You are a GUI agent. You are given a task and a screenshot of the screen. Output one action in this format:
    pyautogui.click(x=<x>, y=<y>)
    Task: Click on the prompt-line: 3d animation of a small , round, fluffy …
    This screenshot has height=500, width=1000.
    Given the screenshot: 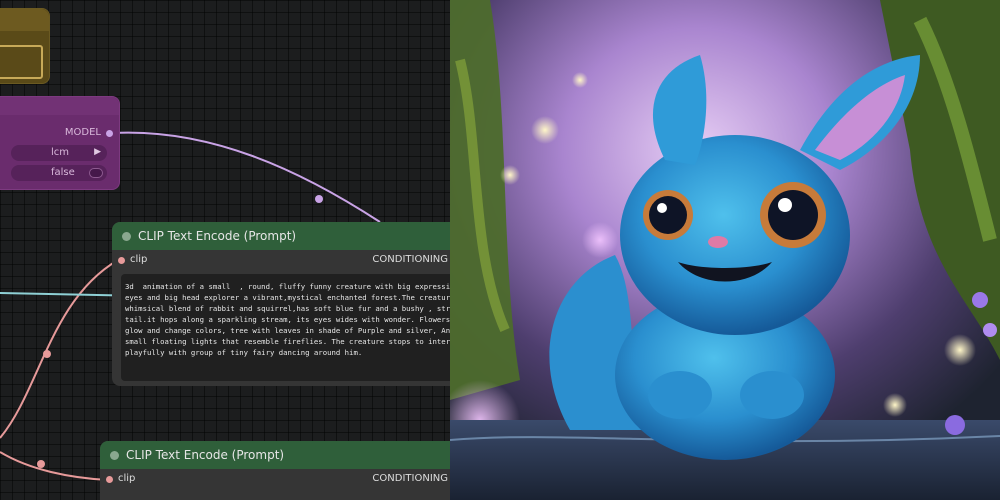 What is the action you would take?
    pyautogui.click(x=287, y=286)
    